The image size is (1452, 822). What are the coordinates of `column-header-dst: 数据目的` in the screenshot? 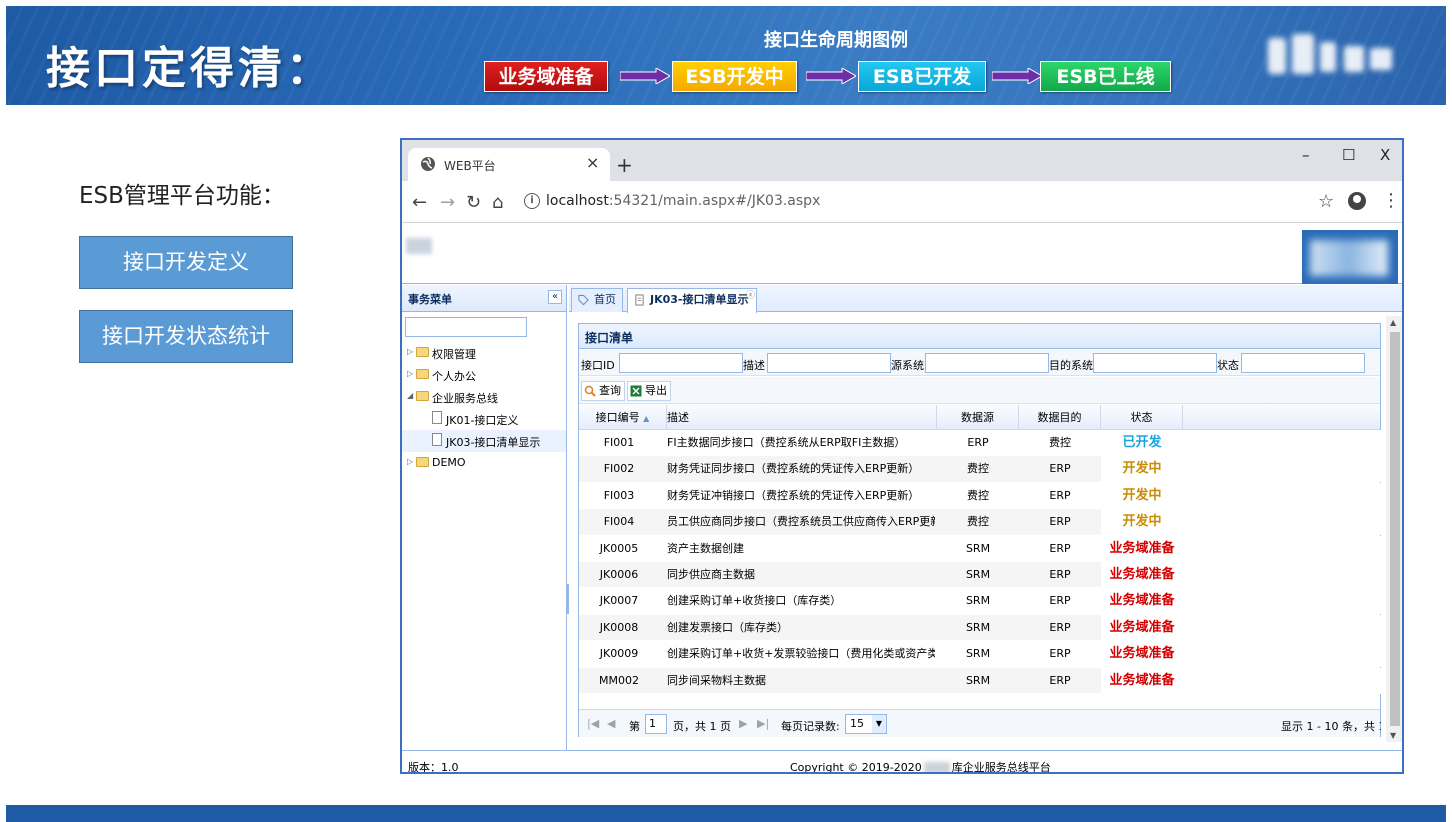 It's located at (1060, 417).